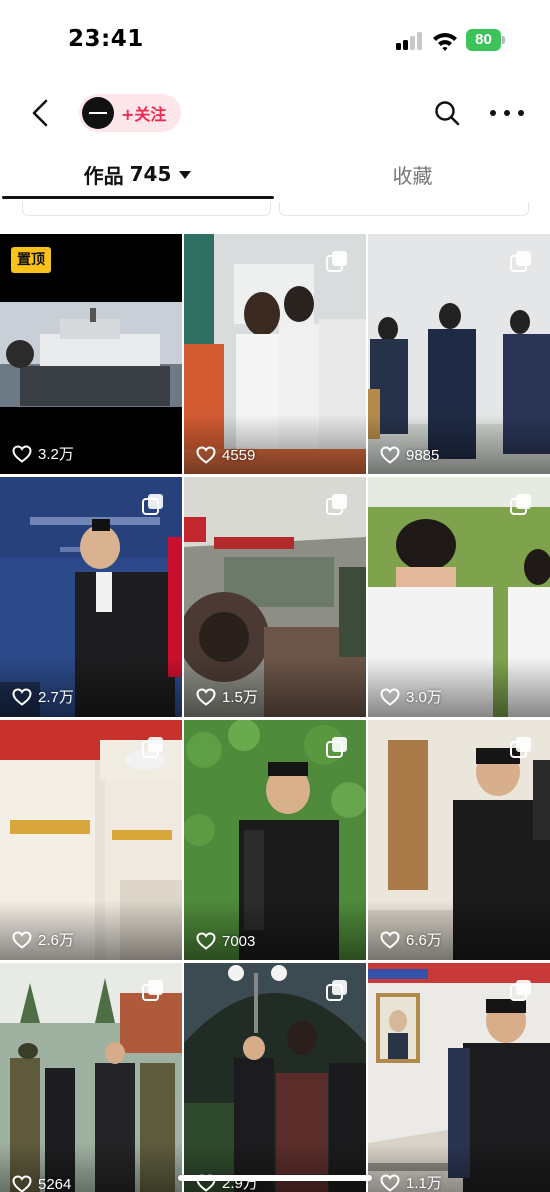 This screenshot has height=1192, width=550. I want to click on post-likes: 3.0万, so click(411, 696).